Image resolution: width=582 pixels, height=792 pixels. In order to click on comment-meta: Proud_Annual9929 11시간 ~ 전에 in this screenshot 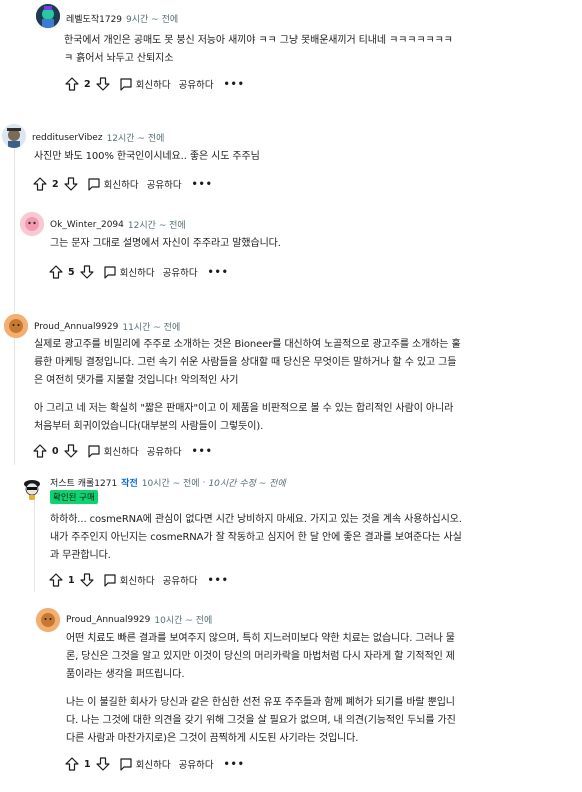, I will do `click(107, 327)`.